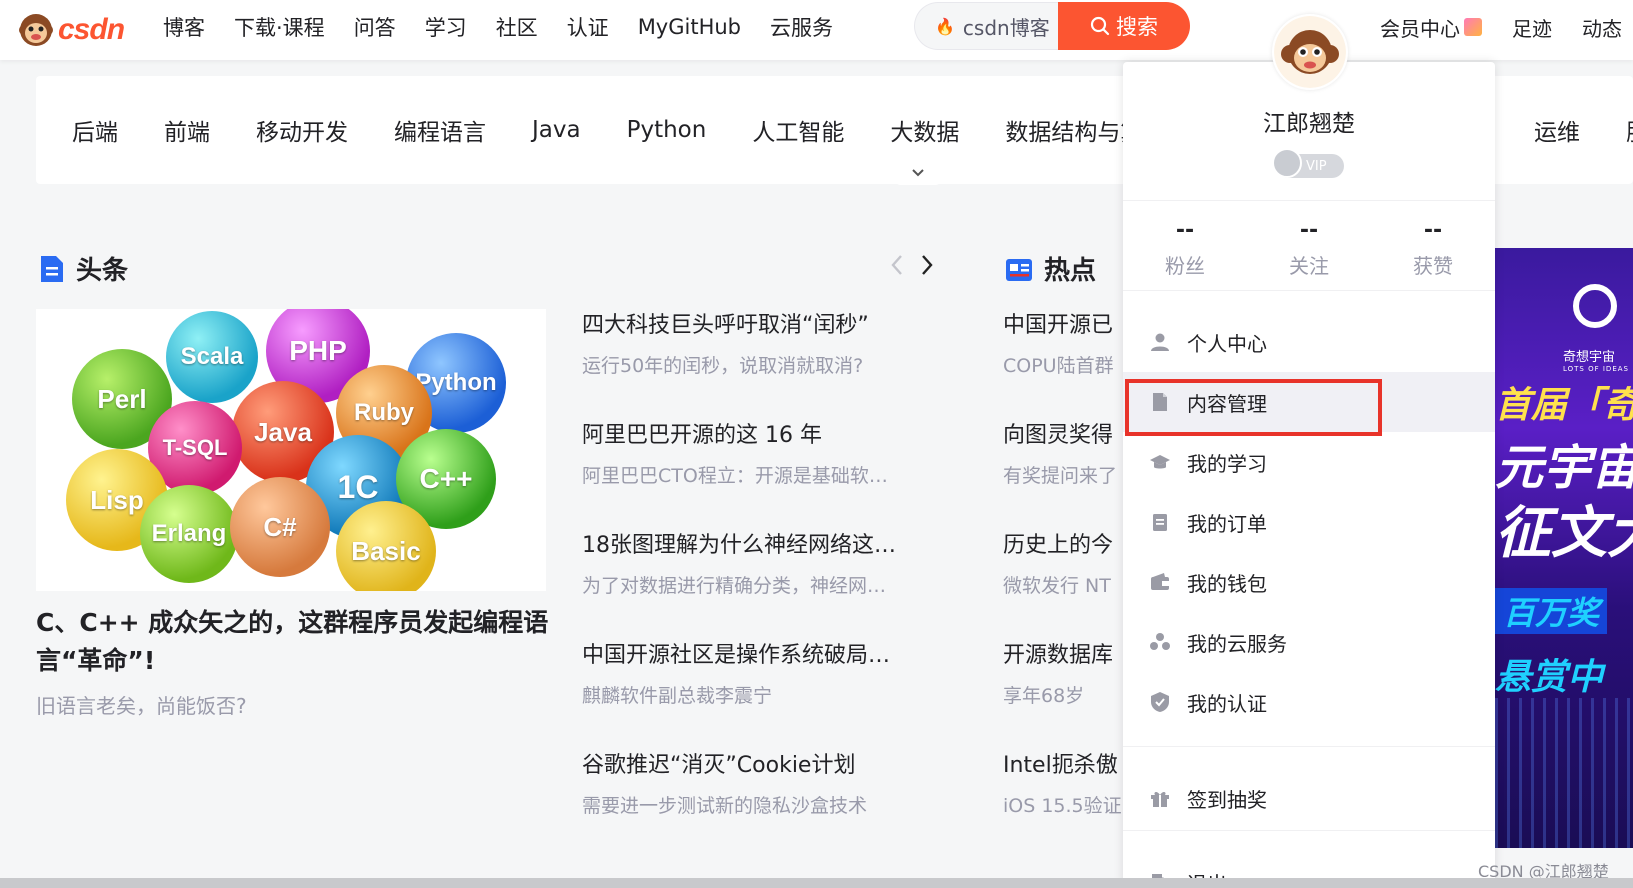 The image size is (1633, 888). Describe the element at coordinates (1431, 27) in the screenshot. I see `member-center-link: 会员中心` at that location.